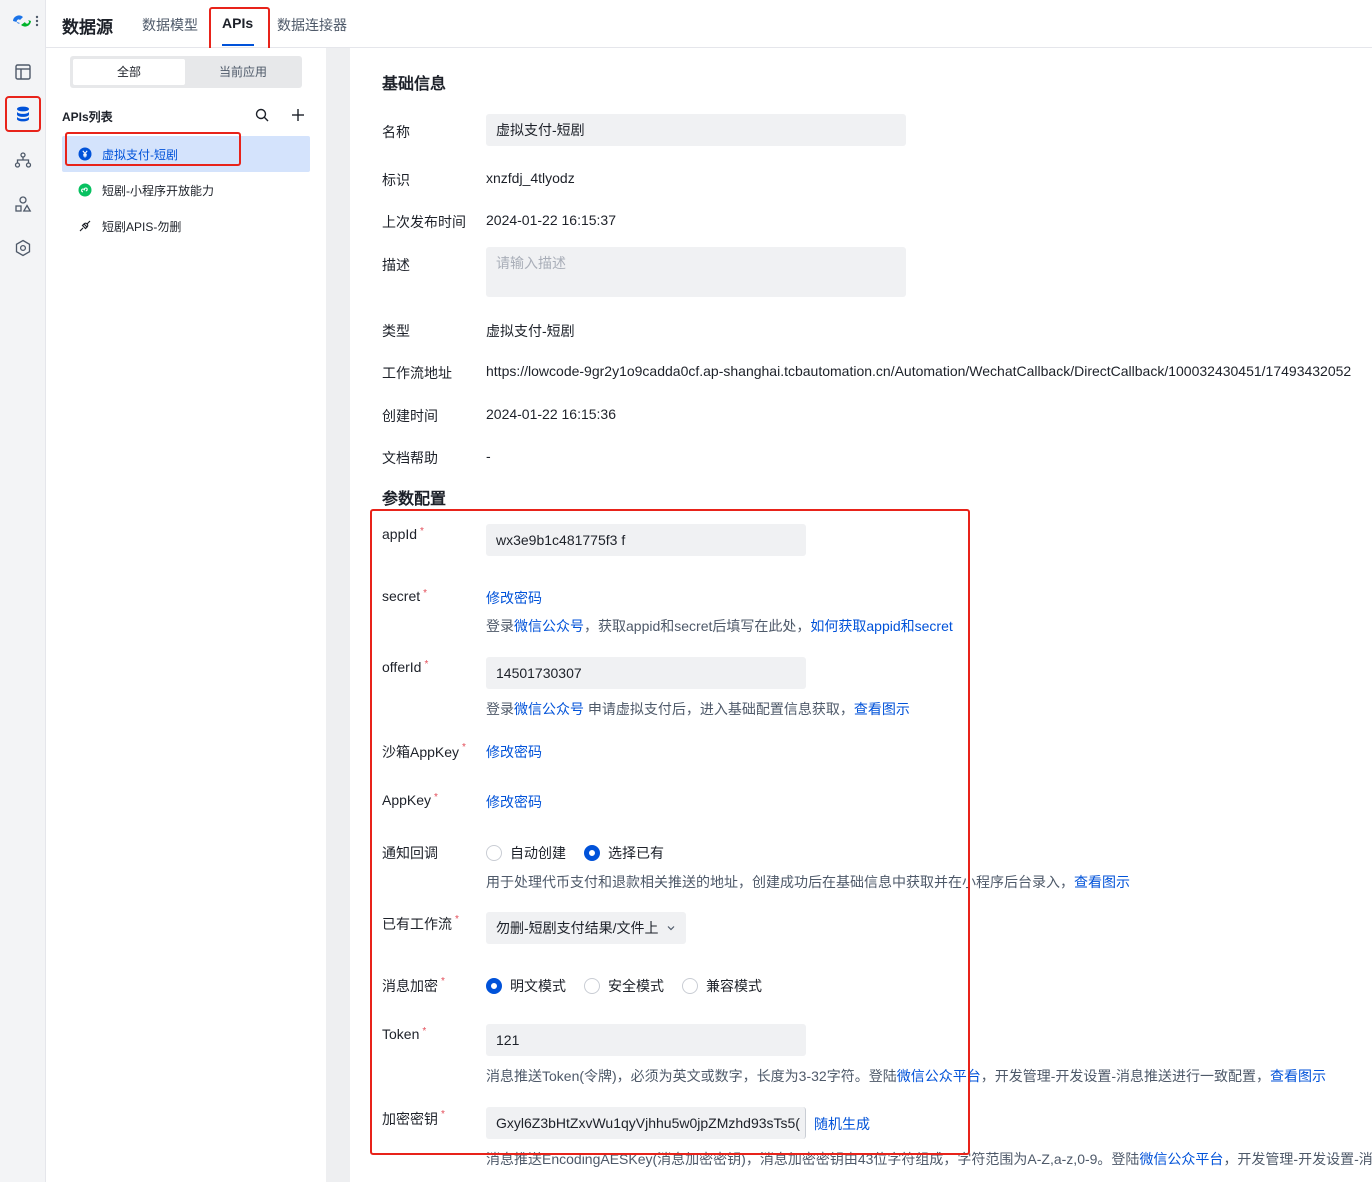 The width and height of the screenshot is (1372, 1182). I want to click on param-config-title: 参数配置, so click(414, 499).